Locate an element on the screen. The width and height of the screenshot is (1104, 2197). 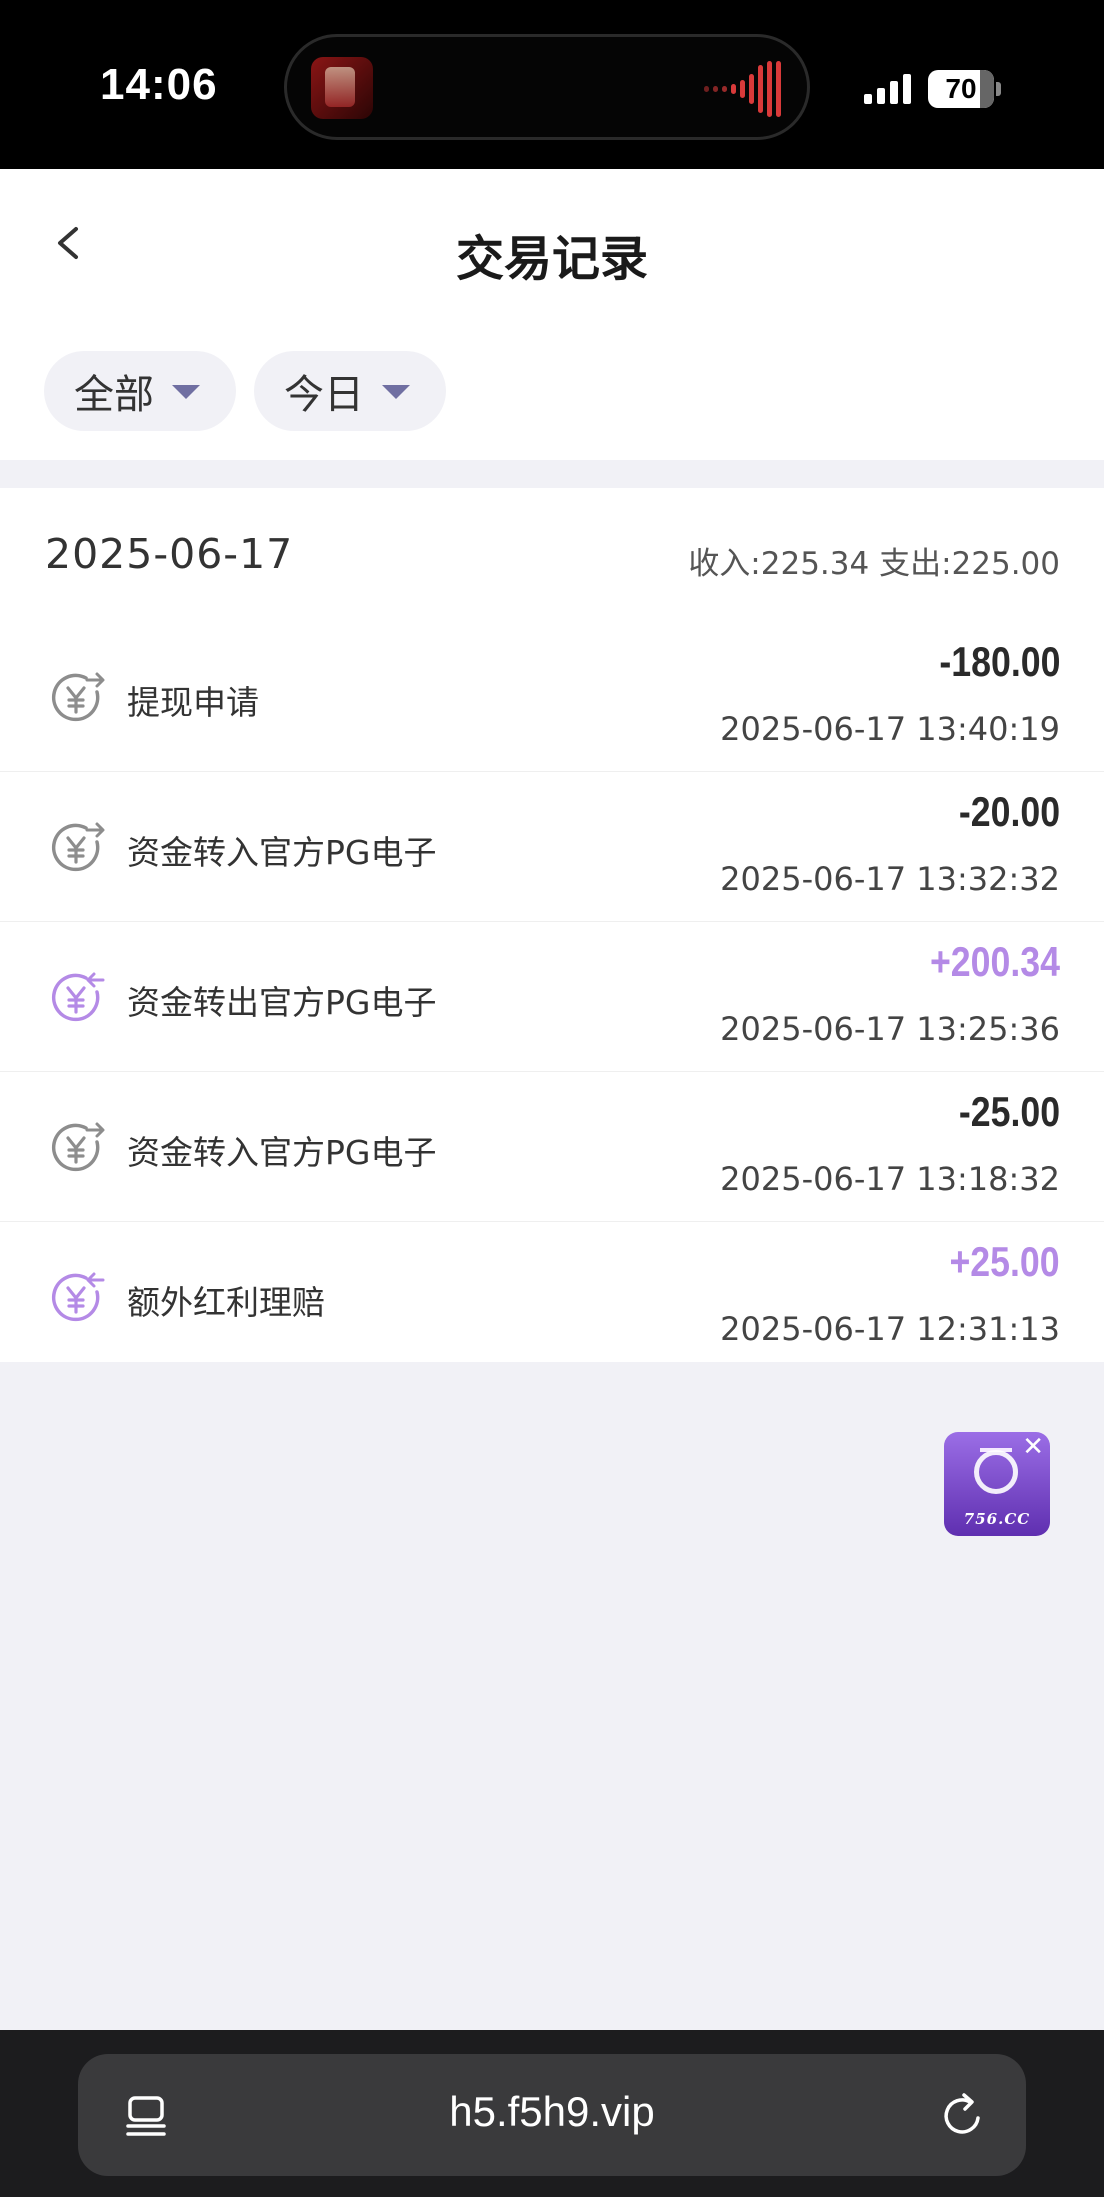
page-title: 交易记录 is located at coordinates (551, 259).